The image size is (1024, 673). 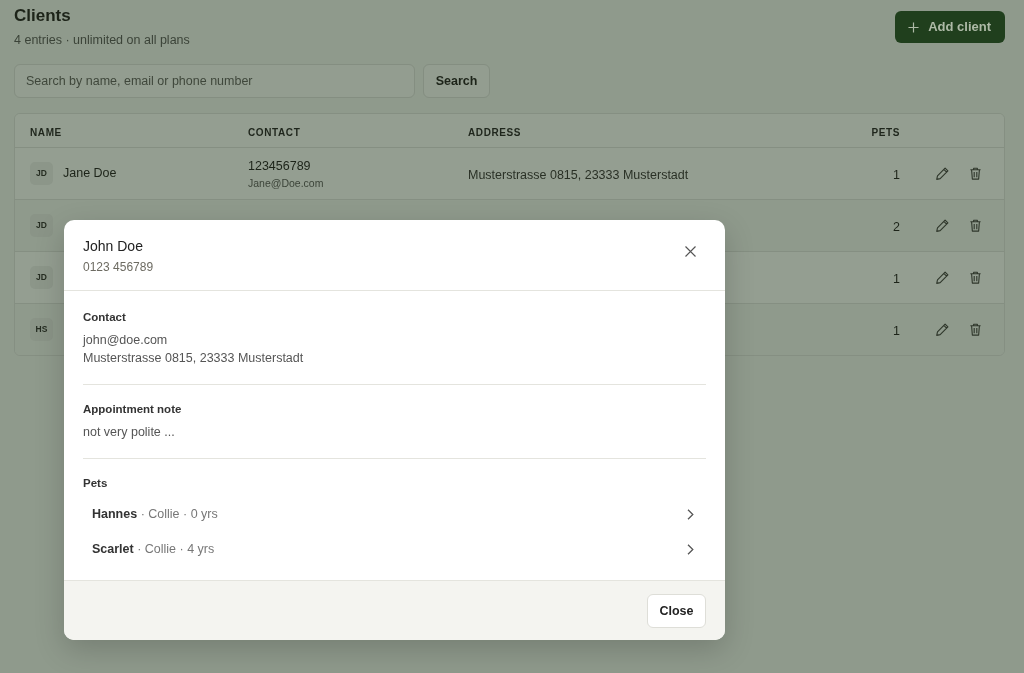 I want to click on search-button: Search, so click(x=456, y=81).